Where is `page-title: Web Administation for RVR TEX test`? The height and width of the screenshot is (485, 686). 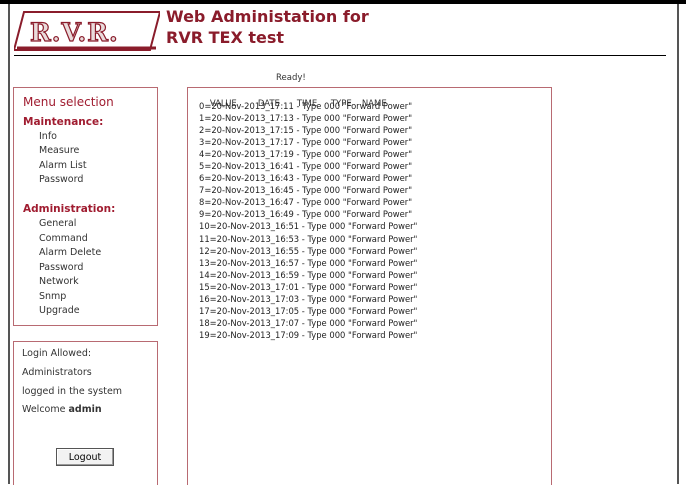 page-title: Web Administation for RVR TEX test is located at coordinates (267, 27).